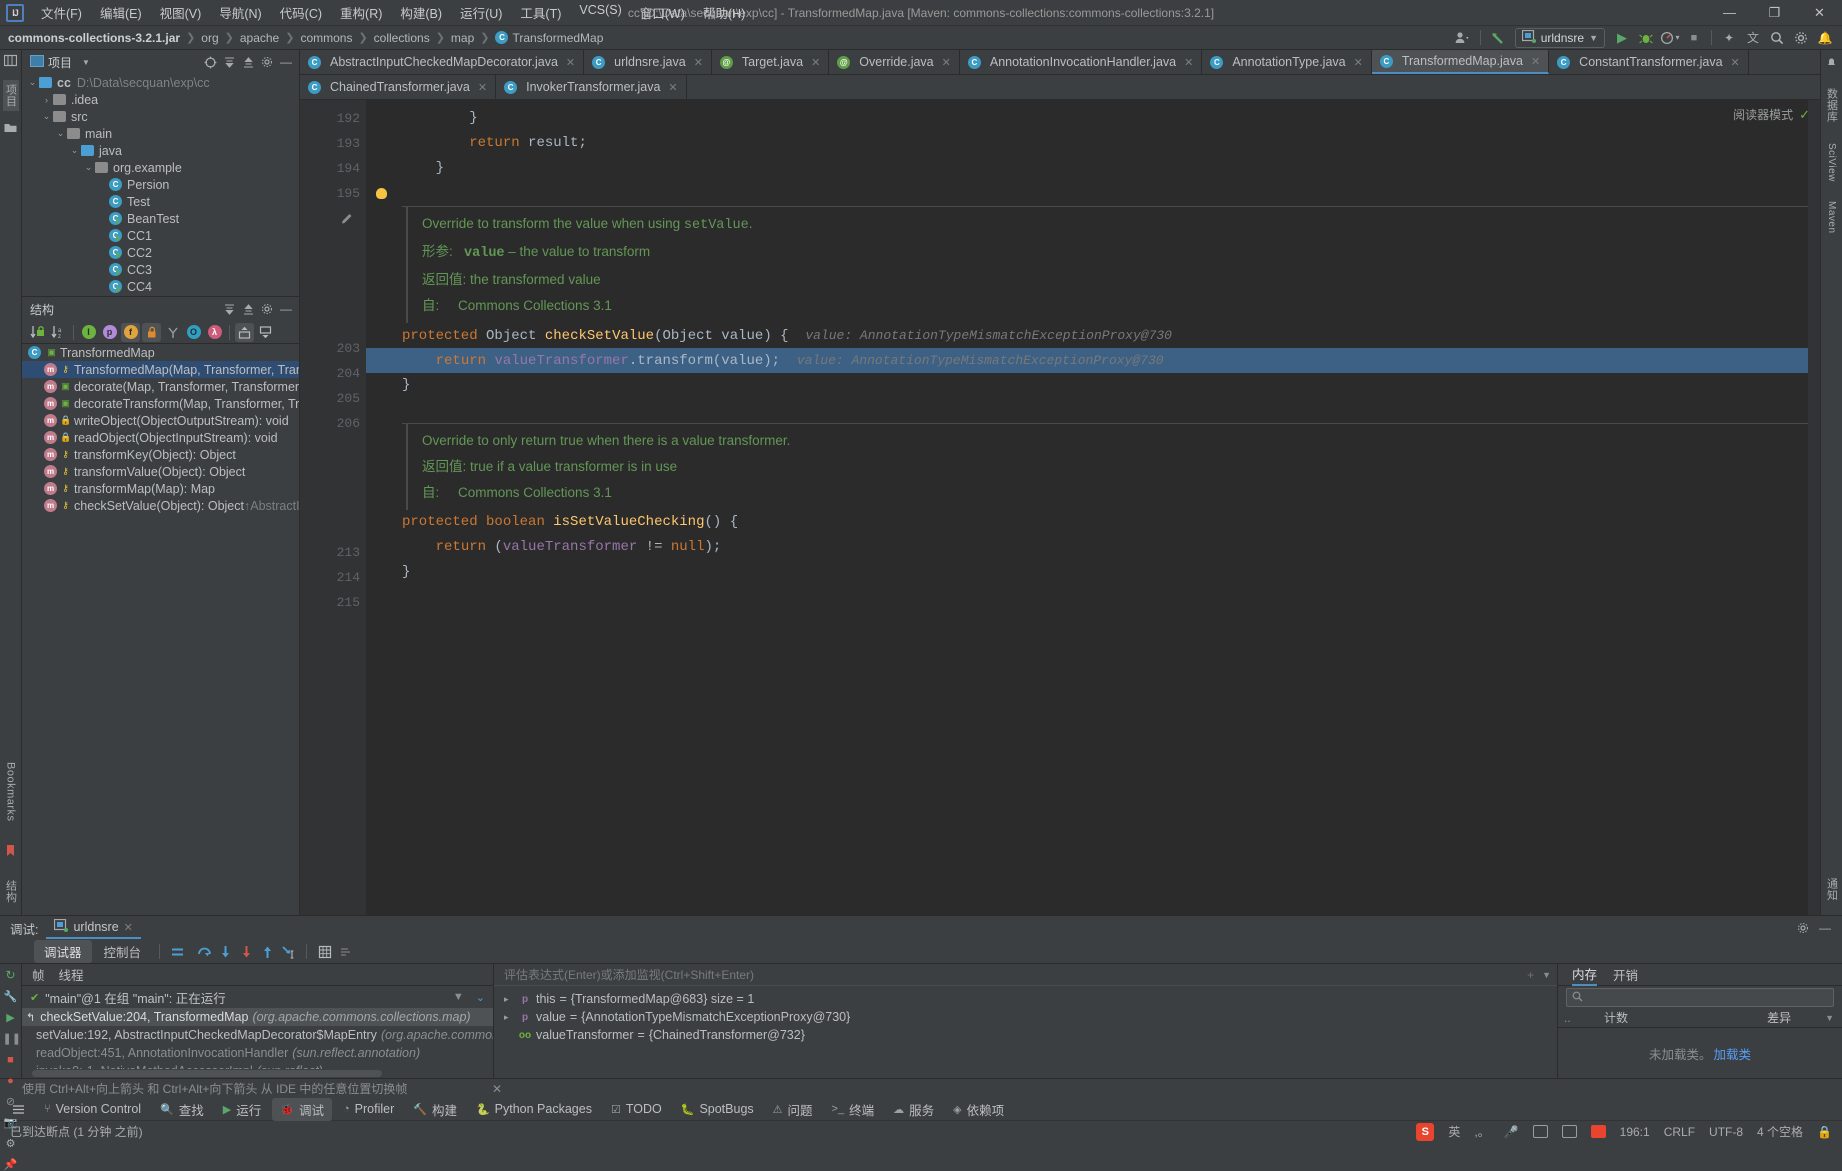 The height and width of the screenshot is (1171, 1842). I want to click on tree-node-cc1: C CC1, so click(160, 235).